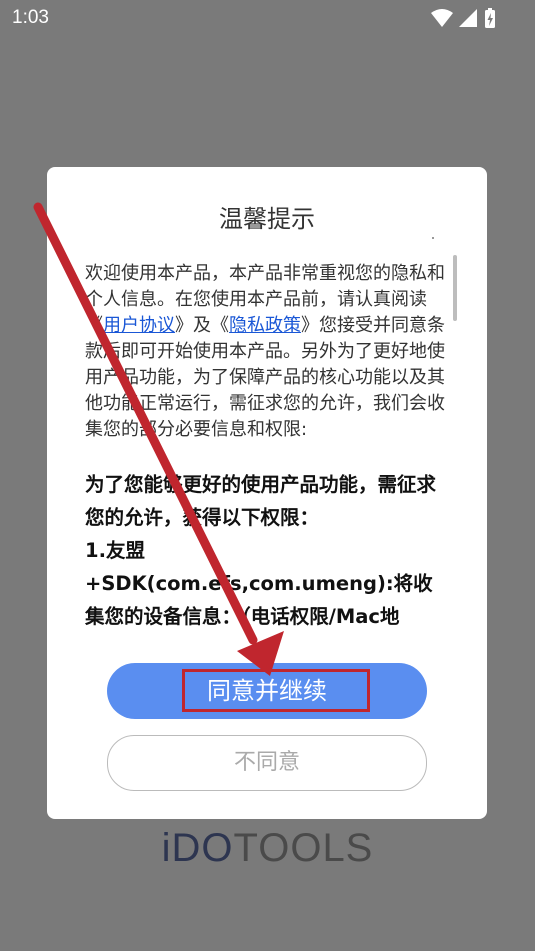 The width and height of the screenshot is (535, 951). Describe the element at coordinates (490, 18) in the screenshot. I see `battery-charging-icon` at that location.